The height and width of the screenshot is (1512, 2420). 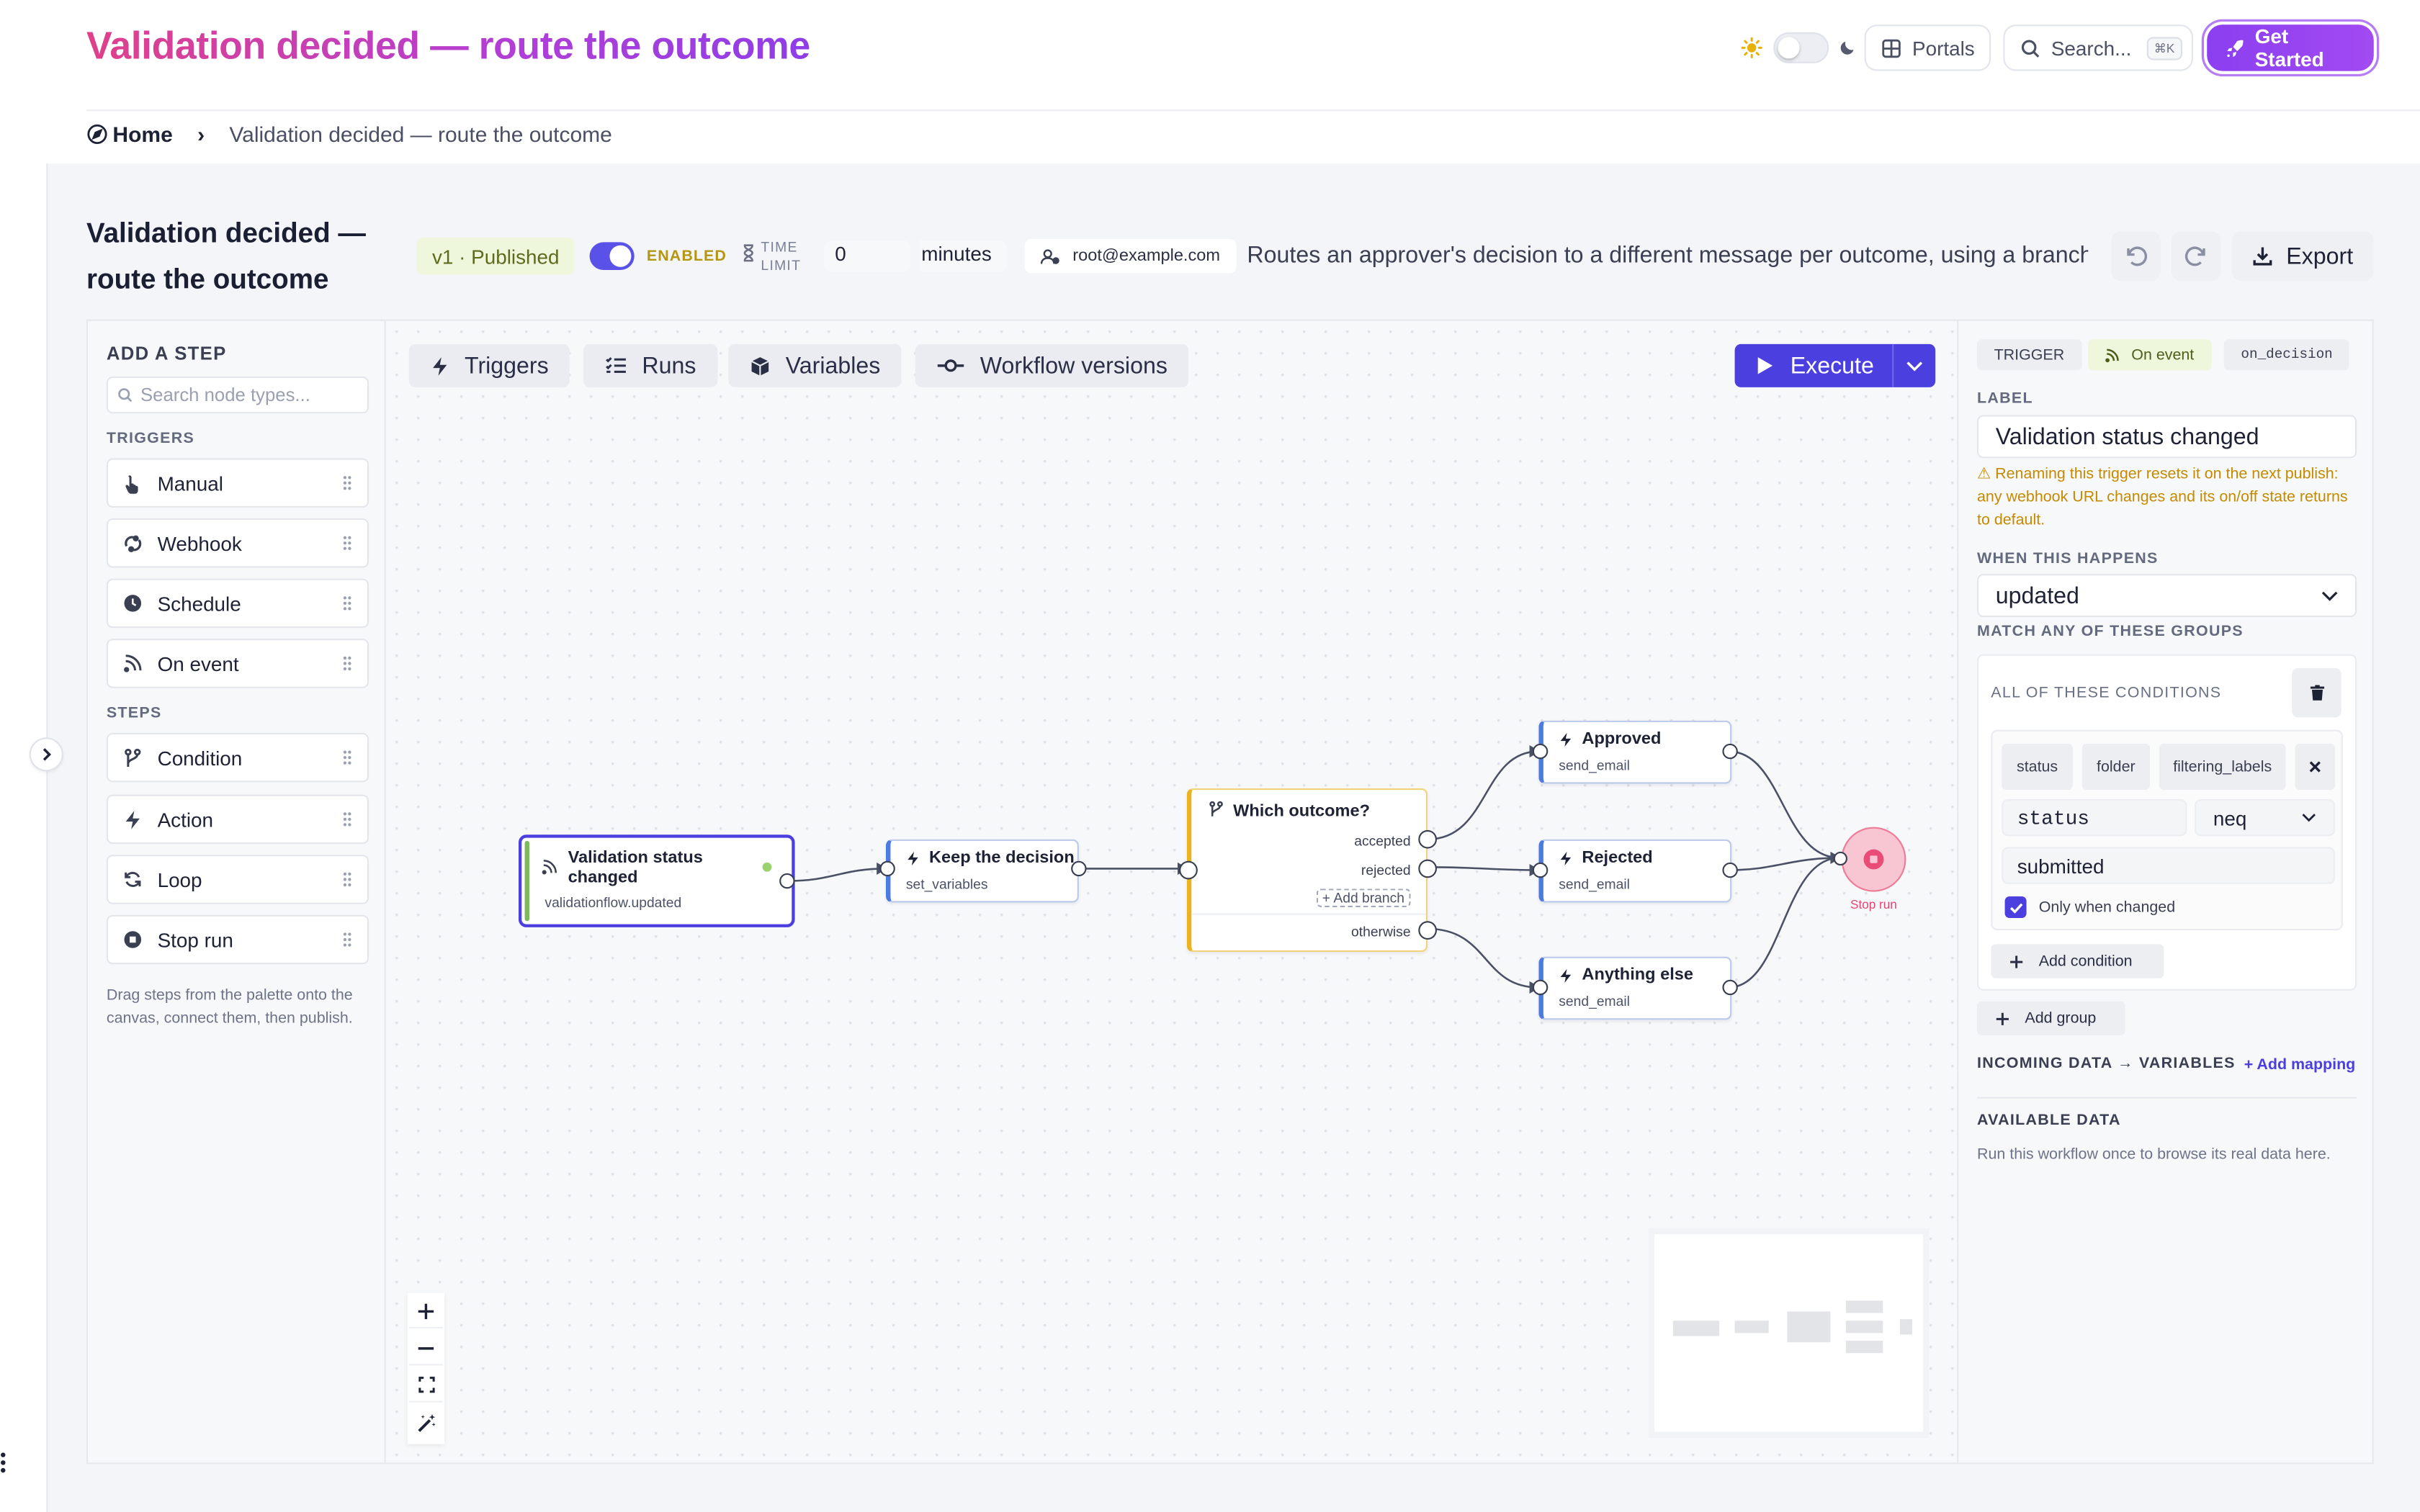 I want to click on field-chip-filtering-labels: filtering_labels, so click(x=2222, y=767).